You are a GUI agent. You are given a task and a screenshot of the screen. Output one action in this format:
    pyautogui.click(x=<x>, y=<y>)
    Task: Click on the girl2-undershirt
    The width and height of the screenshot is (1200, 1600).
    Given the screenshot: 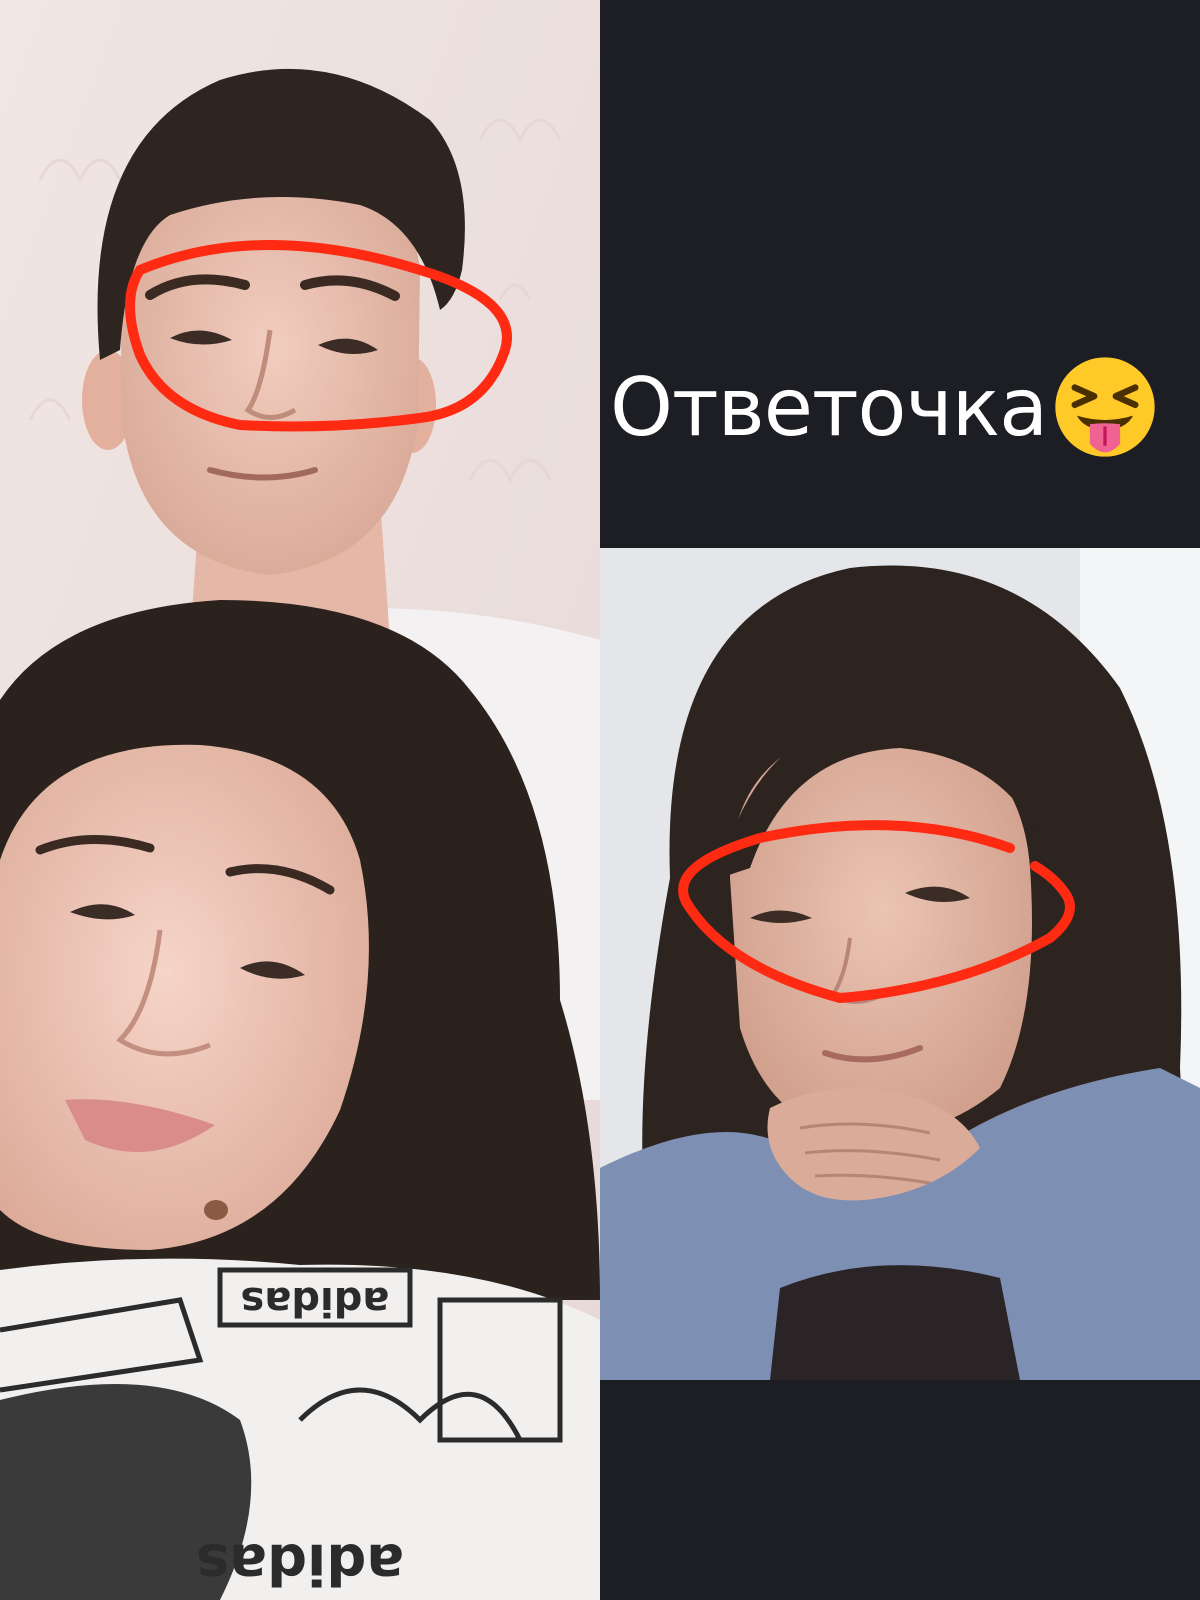 What is the action you would take?
    pyautogui.click(x=895, y=1322)
    